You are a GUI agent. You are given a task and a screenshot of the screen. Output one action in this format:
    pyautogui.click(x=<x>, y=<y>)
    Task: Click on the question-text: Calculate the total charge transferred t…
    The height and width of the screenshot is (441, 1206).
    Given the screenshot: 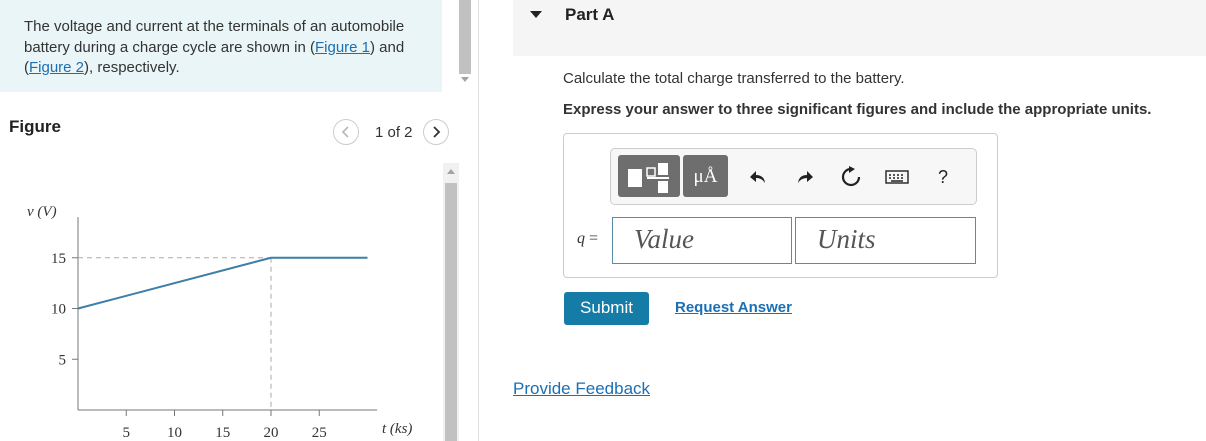 What is the action you would take?
    pyautogui.click(x=734, y=78)
    